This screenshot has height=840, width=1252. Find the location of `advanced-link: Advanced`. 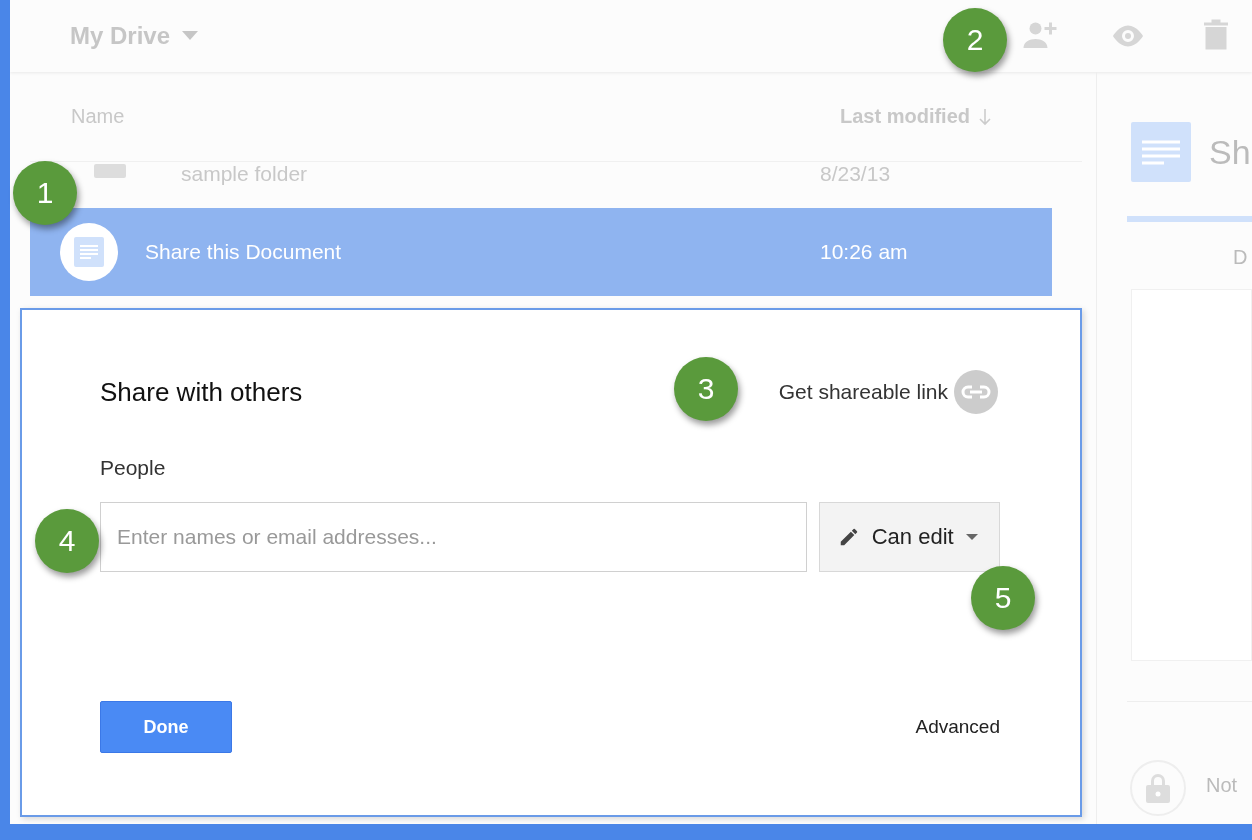

advanced-link: Advanced is located at coordinates (957, 727).